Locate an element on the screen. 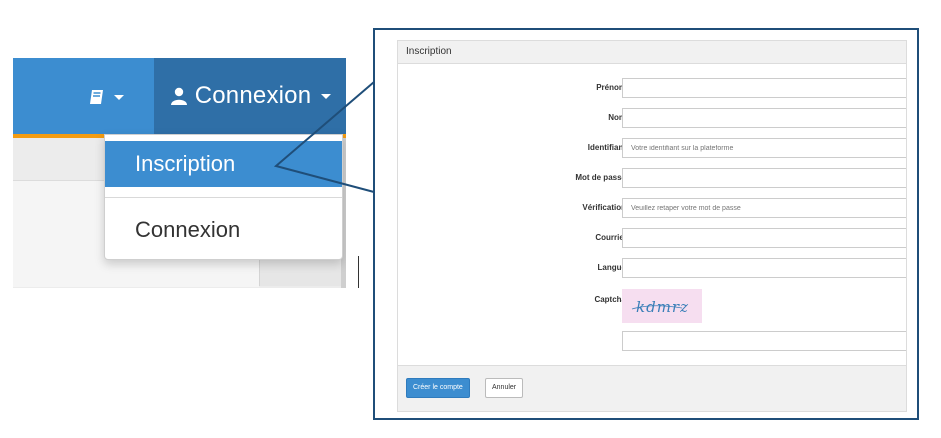  field-row-verification: Vérification is located at coordinates (652, 209).